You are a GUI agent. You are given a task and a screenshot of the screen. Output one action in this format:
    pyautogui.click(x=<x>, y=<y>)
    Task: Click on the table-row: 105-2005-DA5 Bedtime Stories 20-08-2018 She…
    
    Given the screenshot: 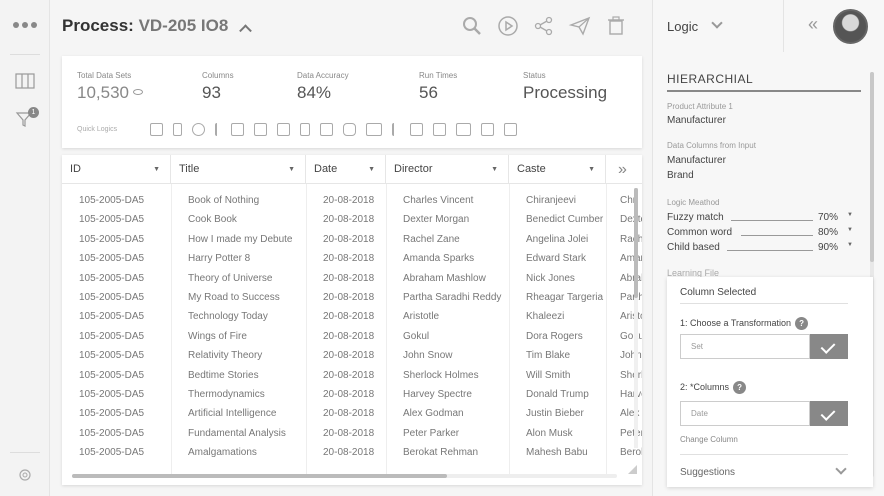 What is the action you would take?
    pyautogui.click(x=352, y=375)
    